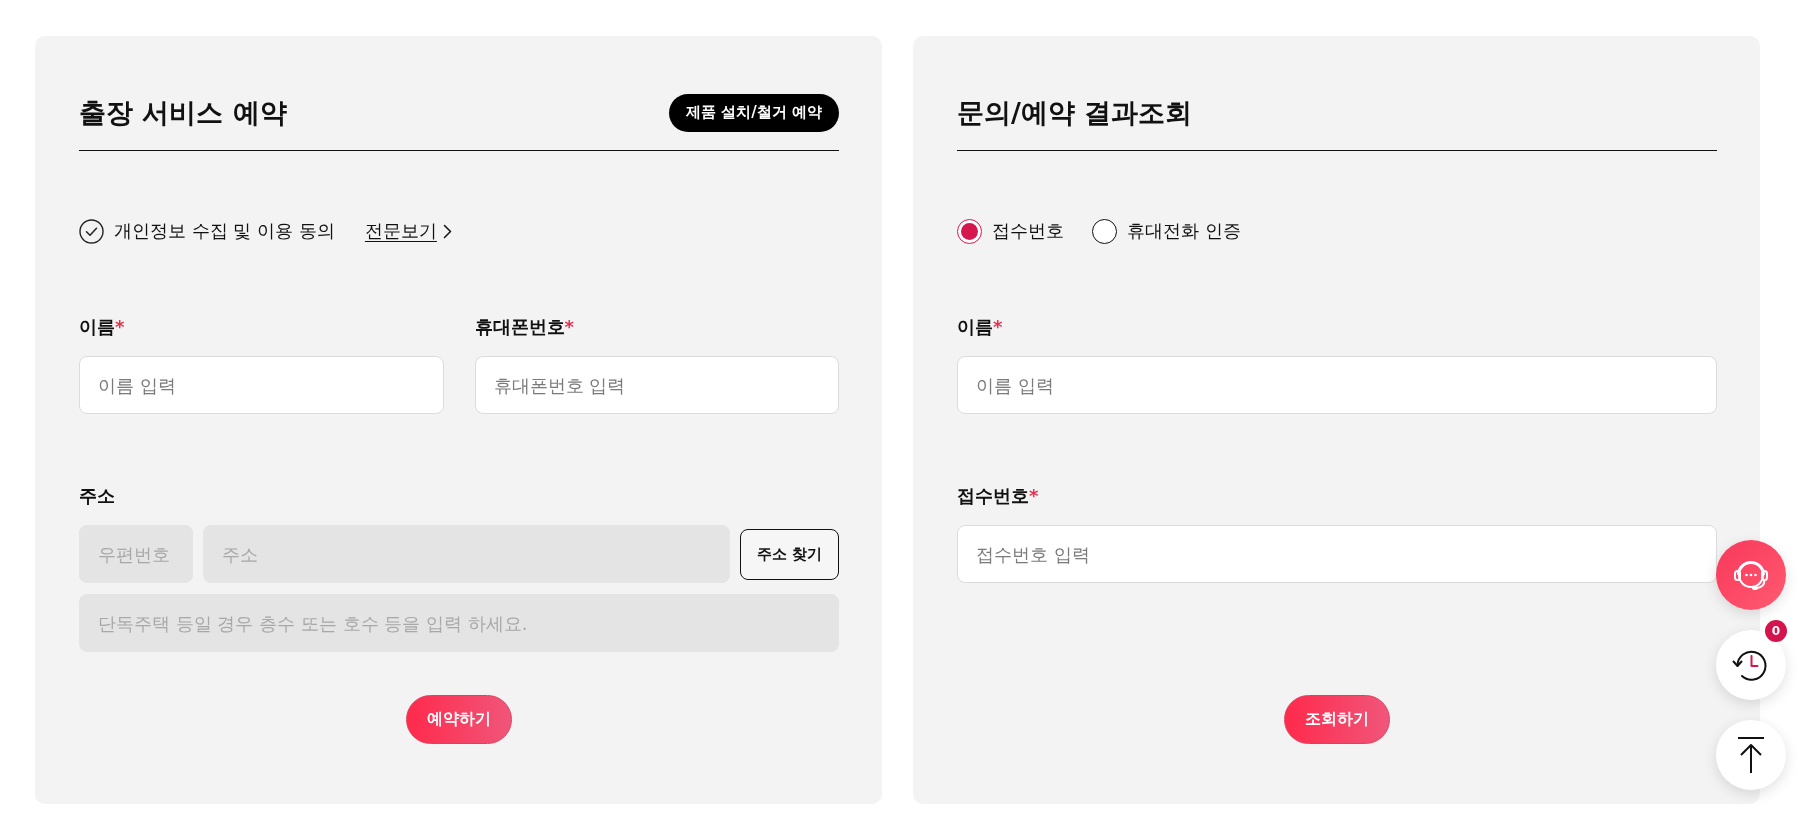 This screenshot has width=1820, height=826. I want to click on field-label: 주소, so click(97, 496).